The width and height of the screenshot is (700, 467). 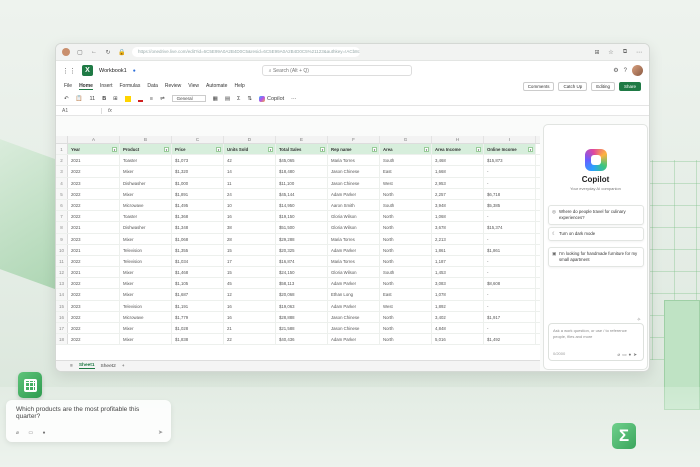 I want to click on table-icon: ▤, so click(x=227, y=99).